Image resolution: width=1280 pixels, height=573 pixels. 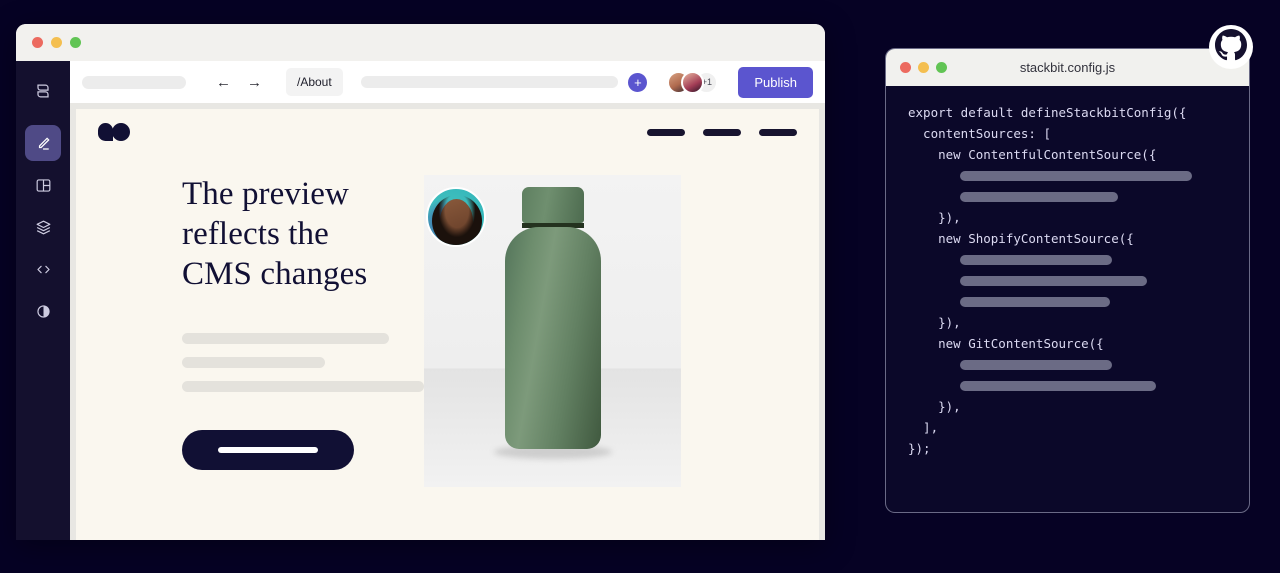 I want to click on editor-toolbar: ← → /About + +1 Publish, so click(x=447, y=82).